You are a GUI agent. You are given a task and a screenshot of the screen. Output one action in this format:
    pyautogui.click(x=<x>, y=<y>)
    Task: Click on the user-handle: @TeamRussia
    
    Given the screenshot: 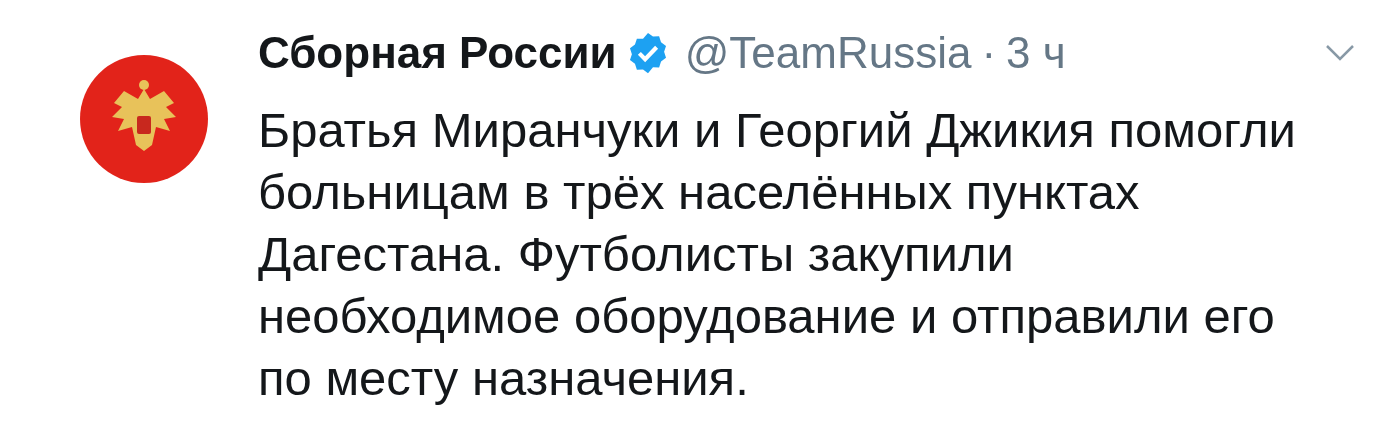 What is the action you would take?
    pyautogui.click(x=828, y=53)
    